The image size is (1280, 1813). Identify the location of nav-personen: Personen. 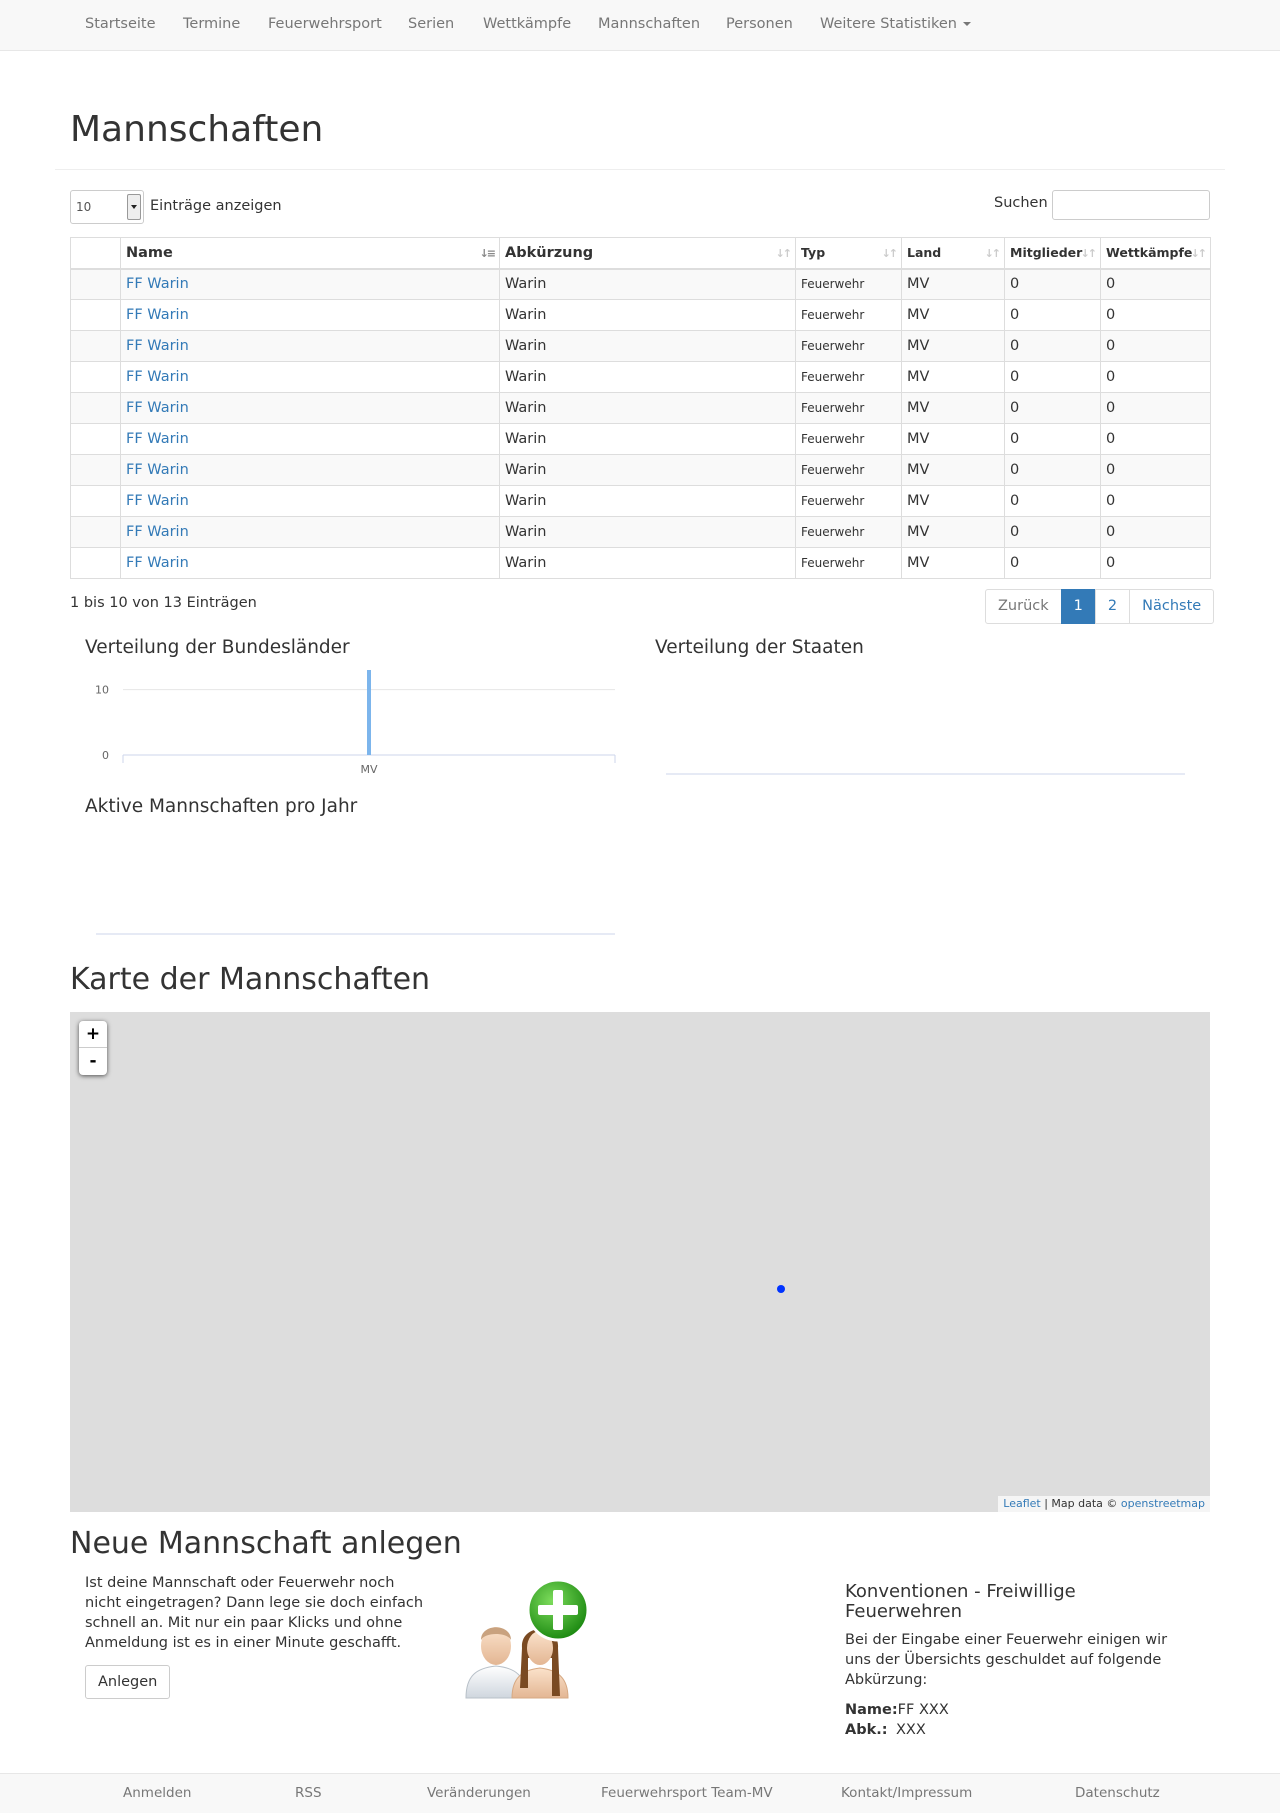
(759, 25).